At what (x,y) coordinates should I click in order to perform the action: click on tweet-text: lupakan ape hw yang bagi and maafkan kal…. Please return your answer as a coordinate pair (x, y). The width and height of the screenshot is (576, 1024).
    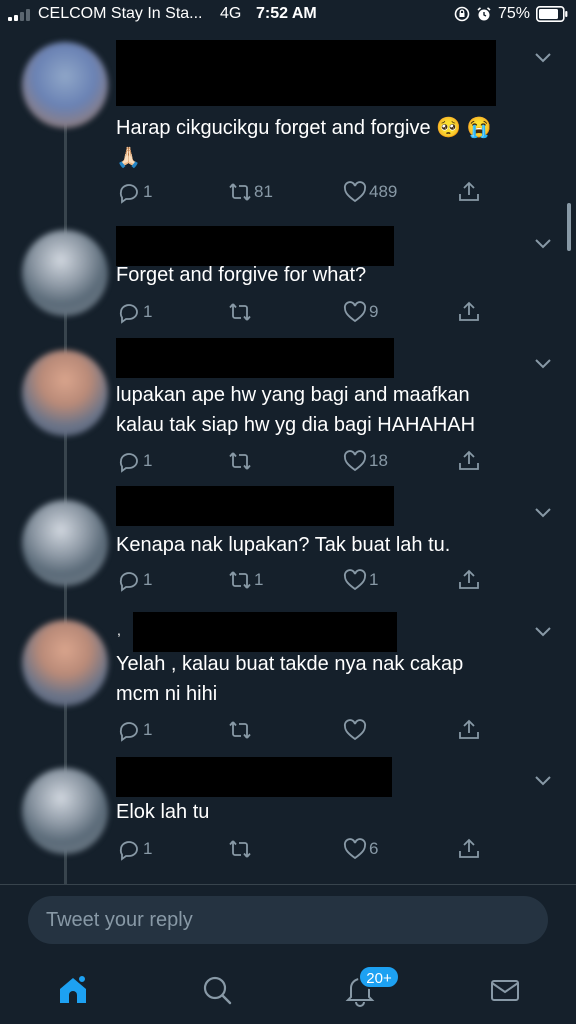
    Looking at the image, I should click on (296, 410).